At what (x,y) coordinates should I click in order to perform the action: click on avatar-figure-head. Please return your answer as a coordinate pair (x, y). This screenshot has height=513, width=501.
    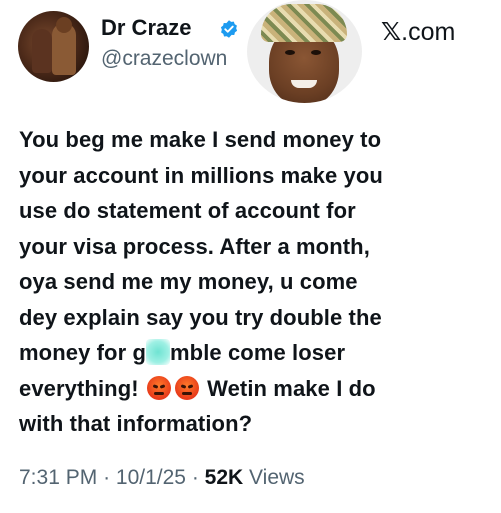
    Looking at the image, I should click on (64, 25).